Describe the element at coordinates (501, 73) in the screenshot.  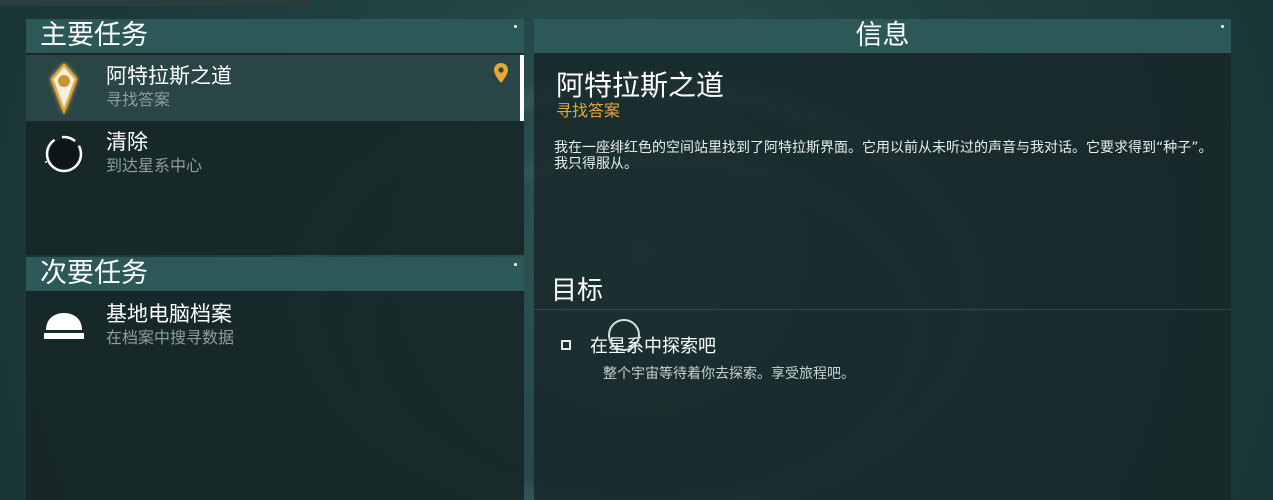
I see `map-pin-icon` at that location.